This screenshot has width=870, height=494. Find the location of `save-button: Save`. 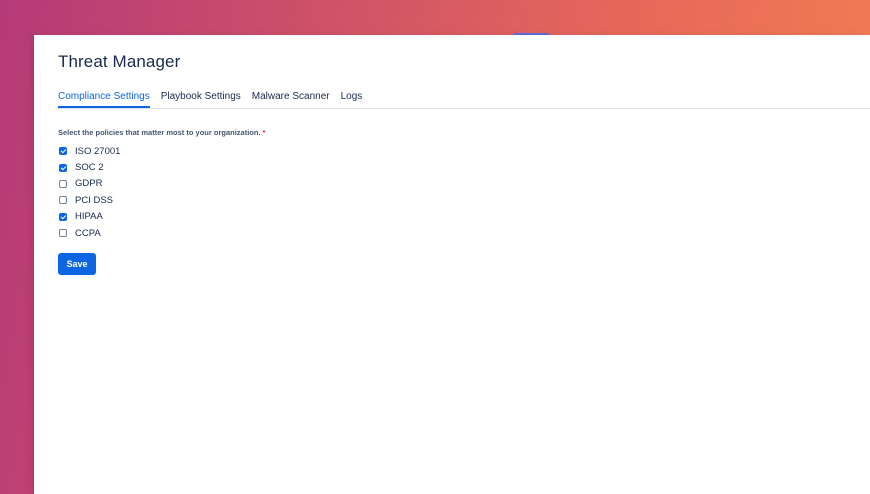

save-button: Save is located at coordinates (77, 264).